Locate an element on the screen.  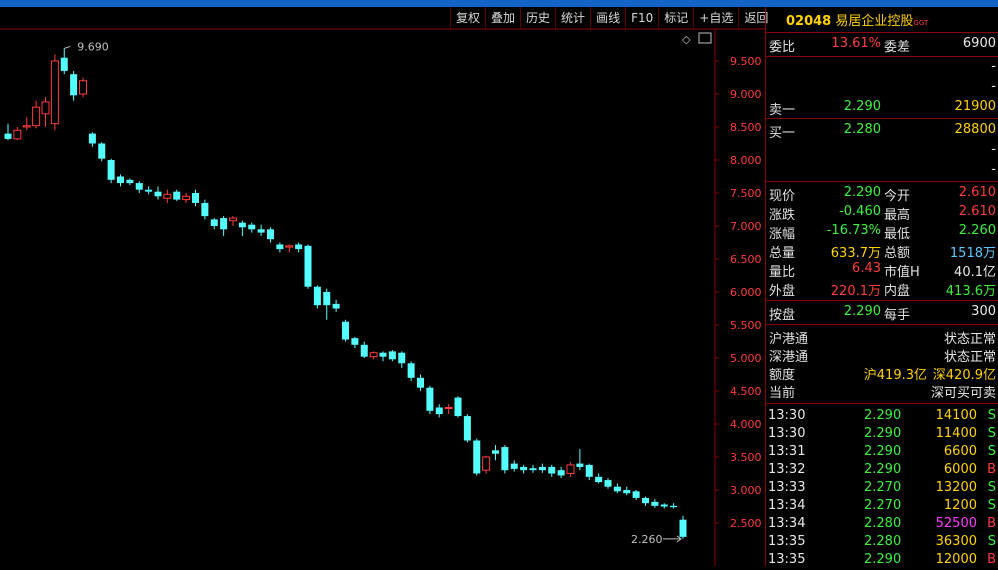
tick-volume: 14100 is located at coordinates (956, 415).